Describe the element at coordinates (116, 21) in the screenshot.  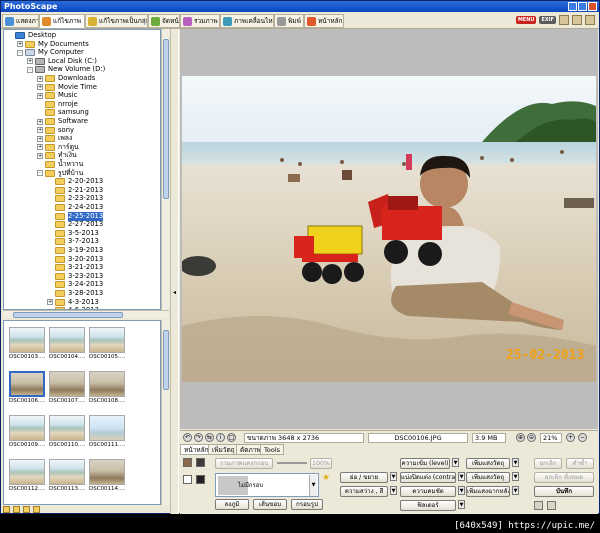
I see `tab-3: แก้ไขภาพเป็นกลุ่ม` at that location.